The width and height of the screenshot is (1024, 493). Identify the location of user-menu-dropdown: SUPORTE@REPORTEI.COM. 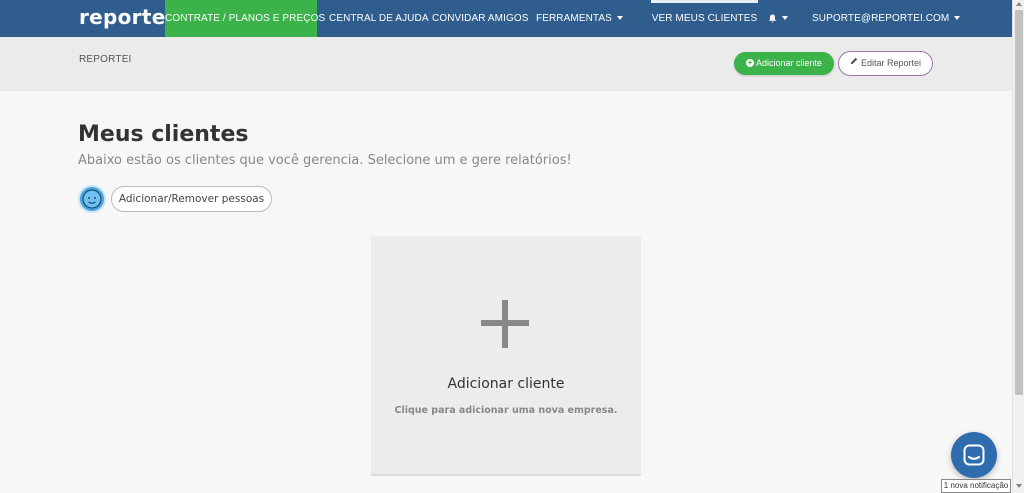
(886, 18).